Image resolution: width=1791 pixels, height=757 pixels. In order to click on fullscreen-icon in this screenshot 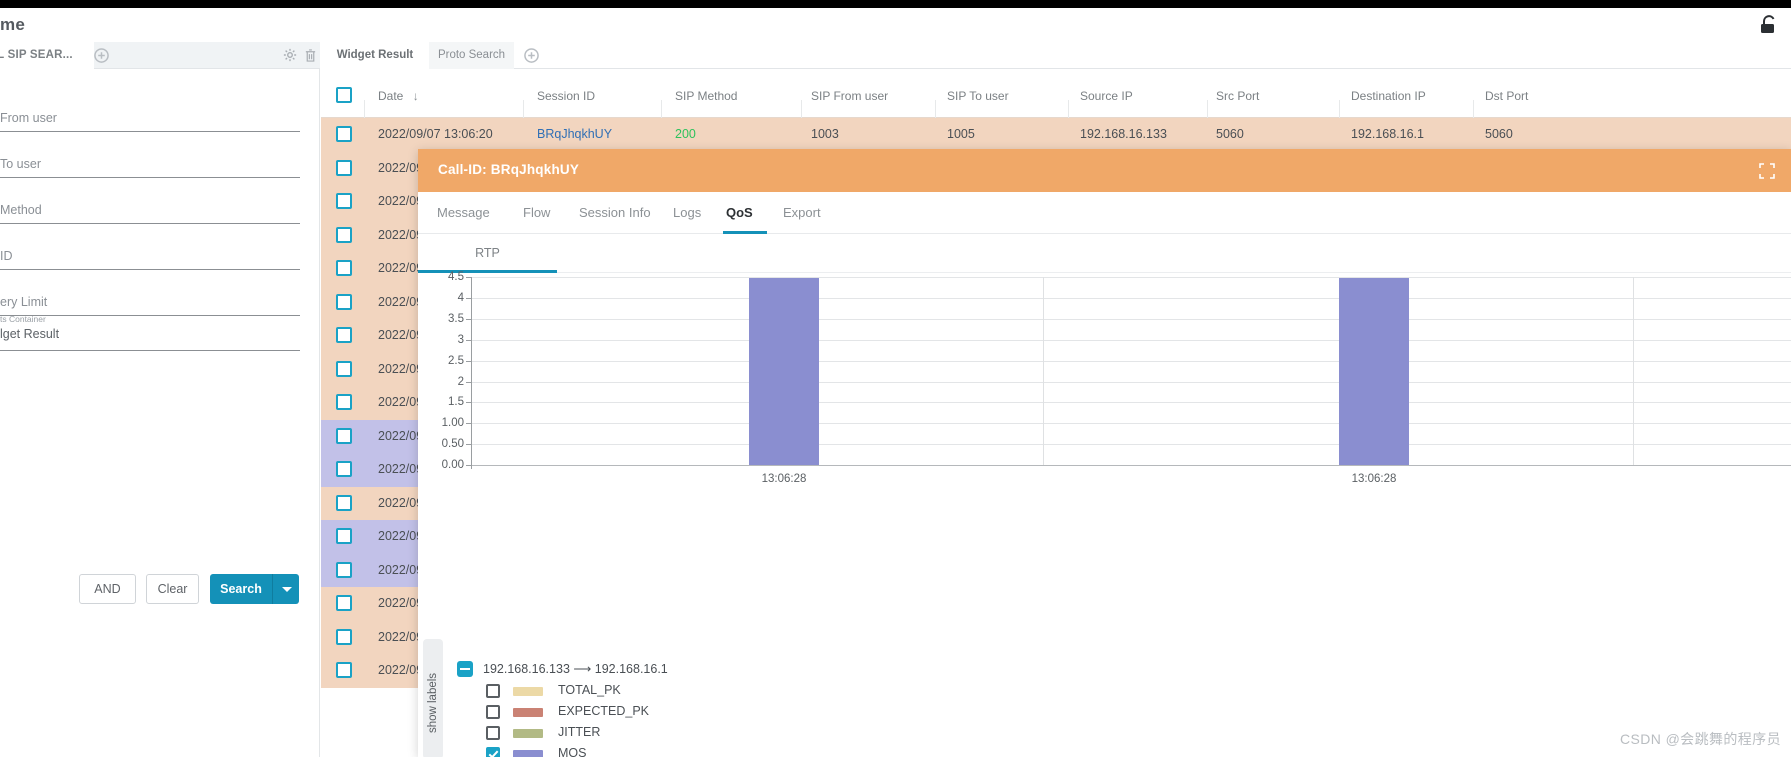, I will do `click(1767, 171)`.